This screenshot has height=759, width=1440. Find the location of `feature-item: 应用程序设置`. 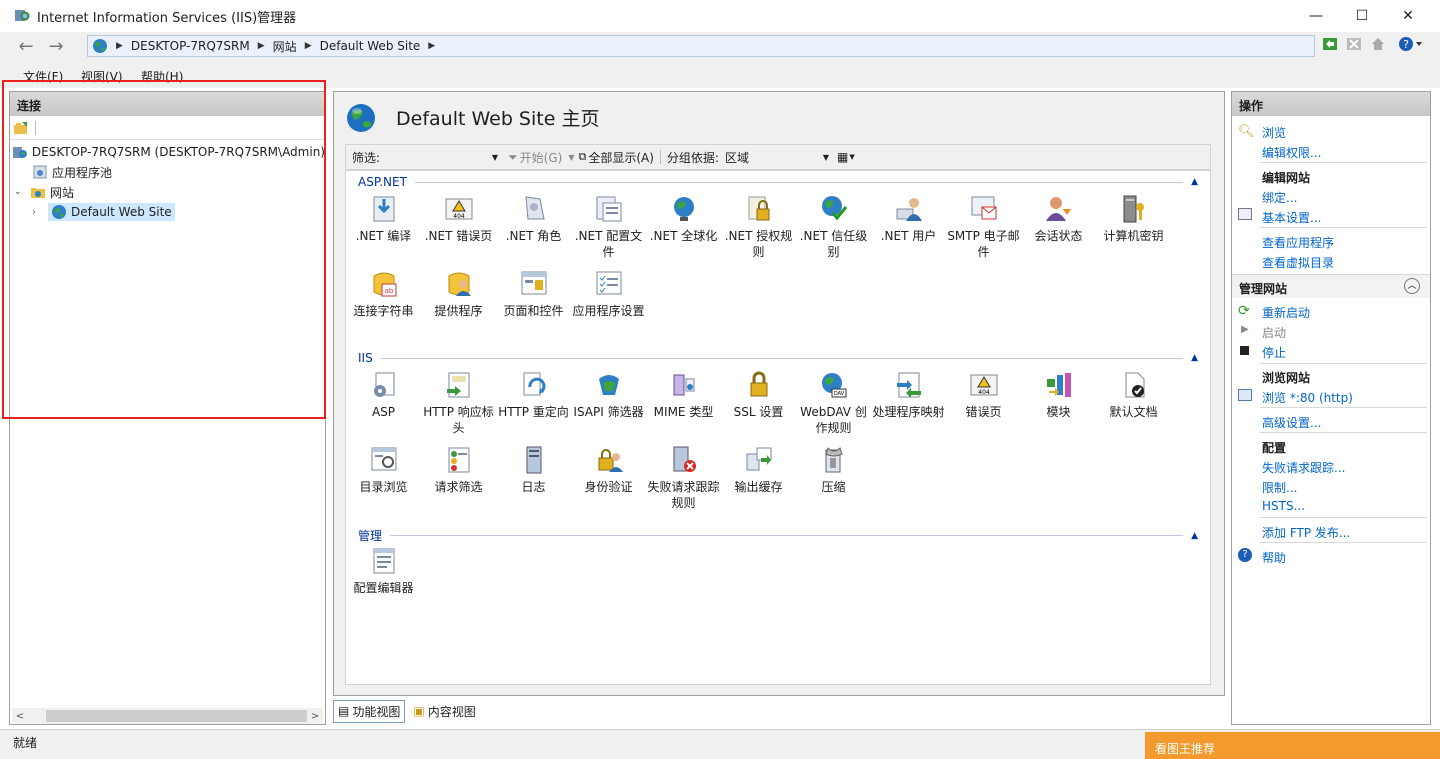

feature-item: 应用程序设置 is located at coordinates (608, 293).